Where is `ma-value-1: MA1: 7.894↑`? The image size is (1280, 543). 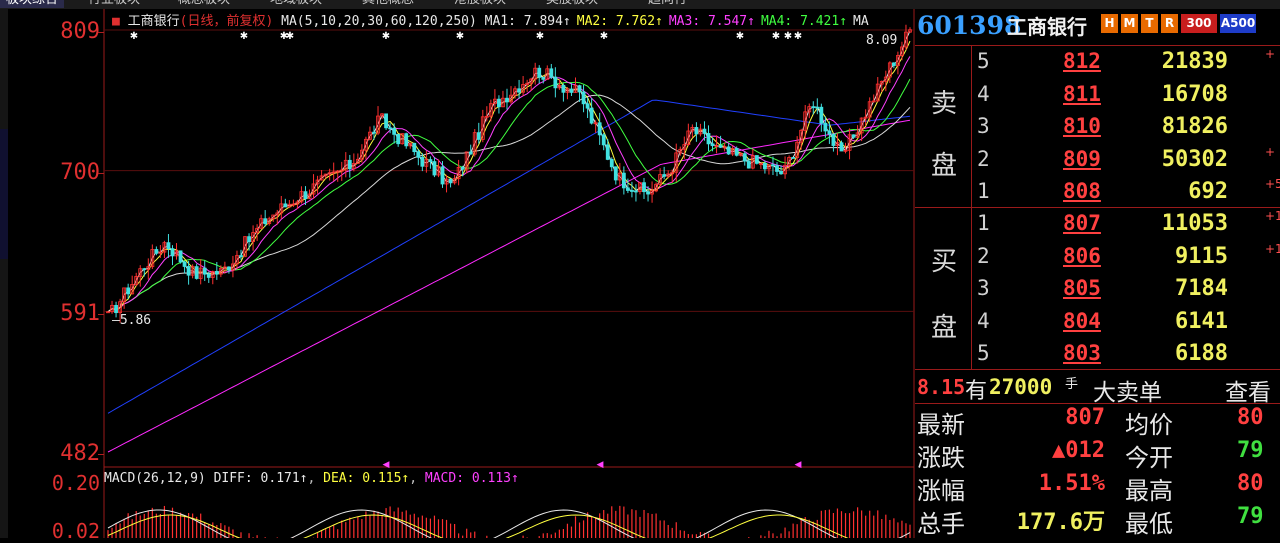 ma-value-1: MA1: 7.894↑ is located at coordinates (527, 21).